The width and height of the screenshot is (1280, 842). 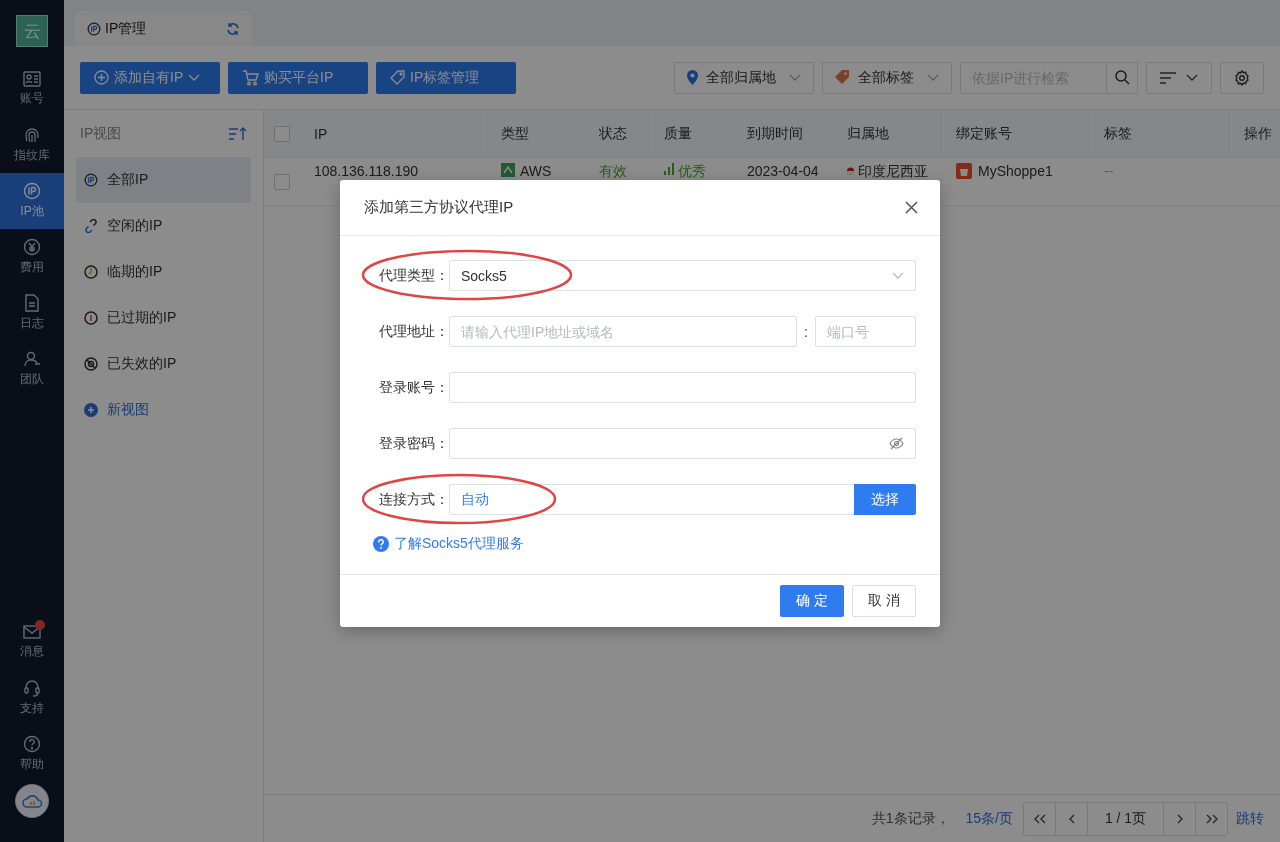 I want to click on select-button: 选择, so click(x=885, y=499).